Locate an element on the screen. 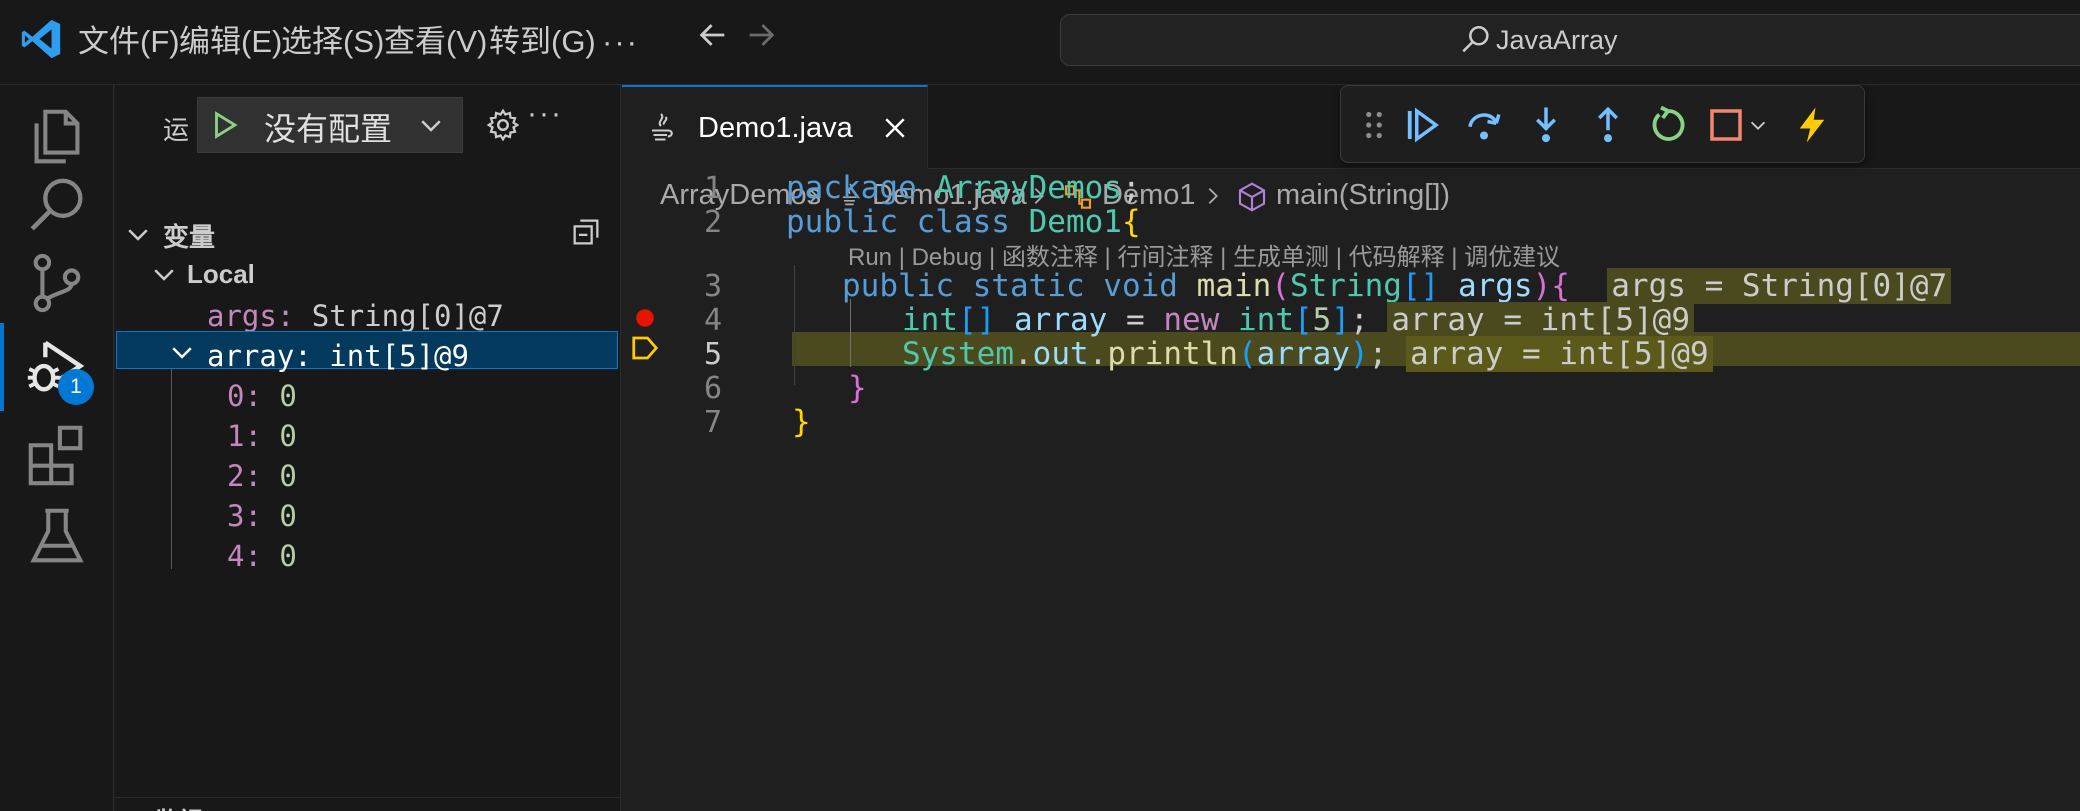  token: new is located at coordinates (1191, 320).